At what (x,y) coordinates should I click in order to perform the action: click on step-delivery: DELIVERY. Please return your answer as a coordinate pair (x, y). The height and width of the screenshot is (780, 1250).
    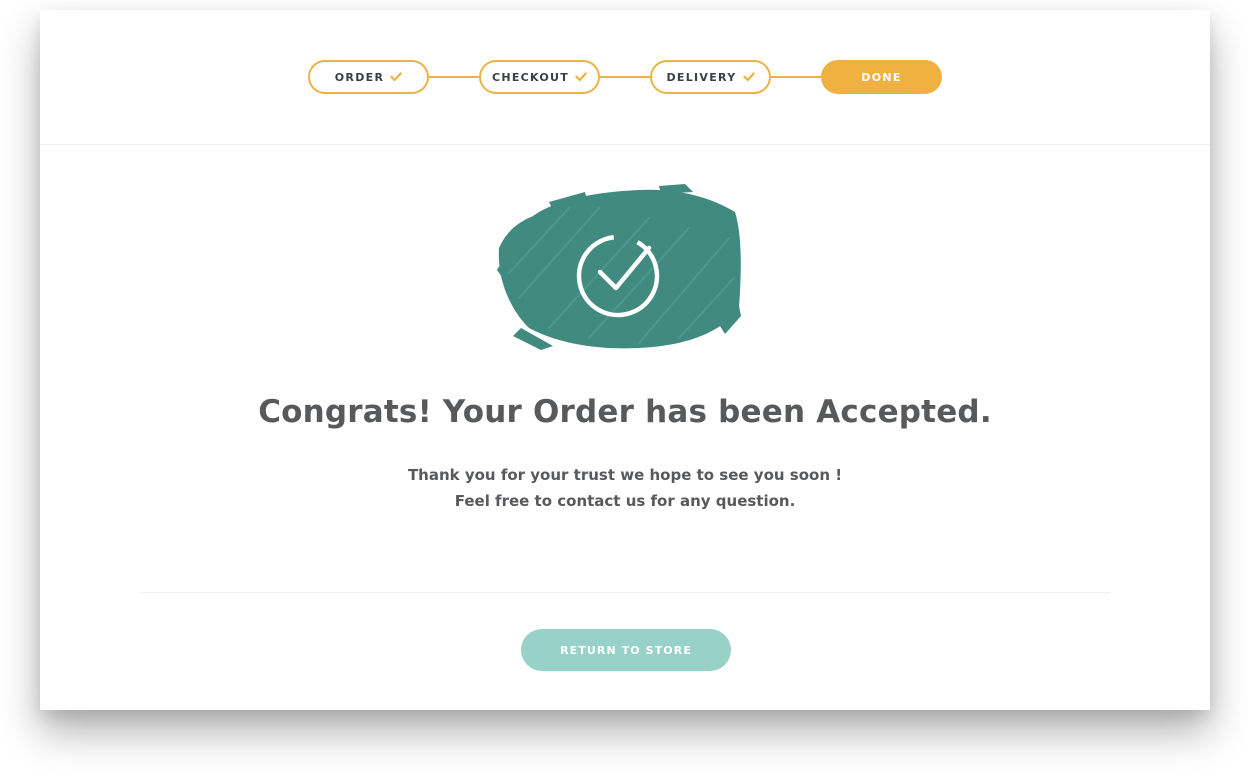
    Looking at the image, I should click on (710, 77).